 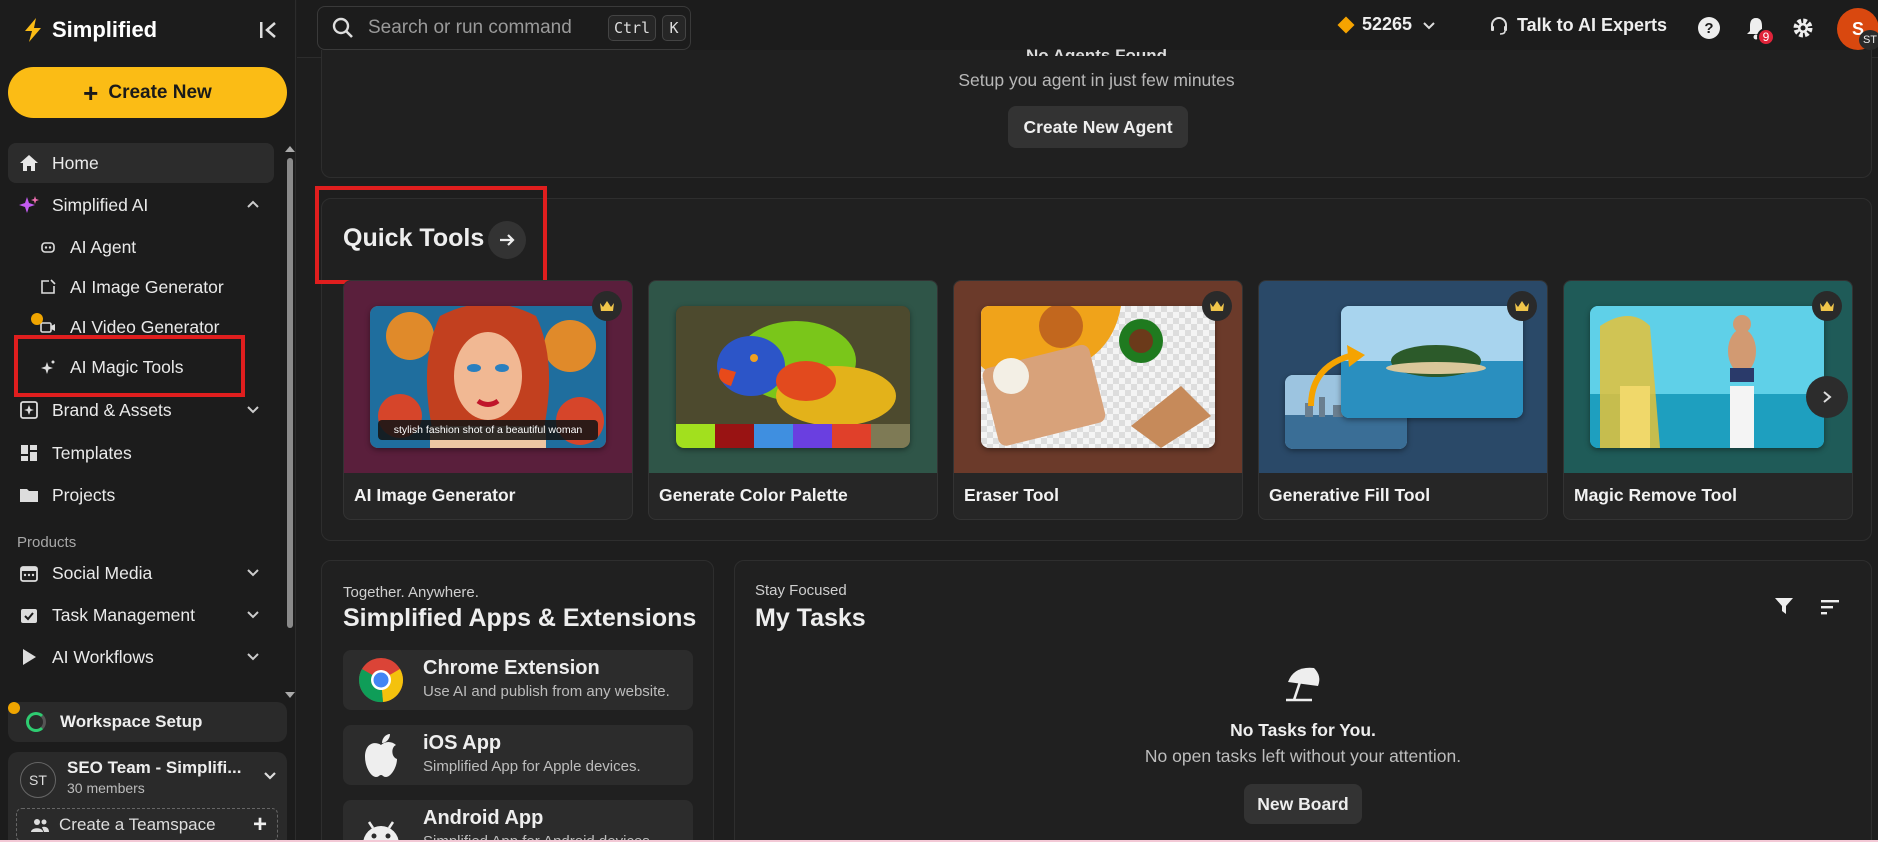 What do you see at coordinates (103, 656) in the screenshot?
I see `sidebar-item-label: AI Workflows` at bounding box center [103, 656].